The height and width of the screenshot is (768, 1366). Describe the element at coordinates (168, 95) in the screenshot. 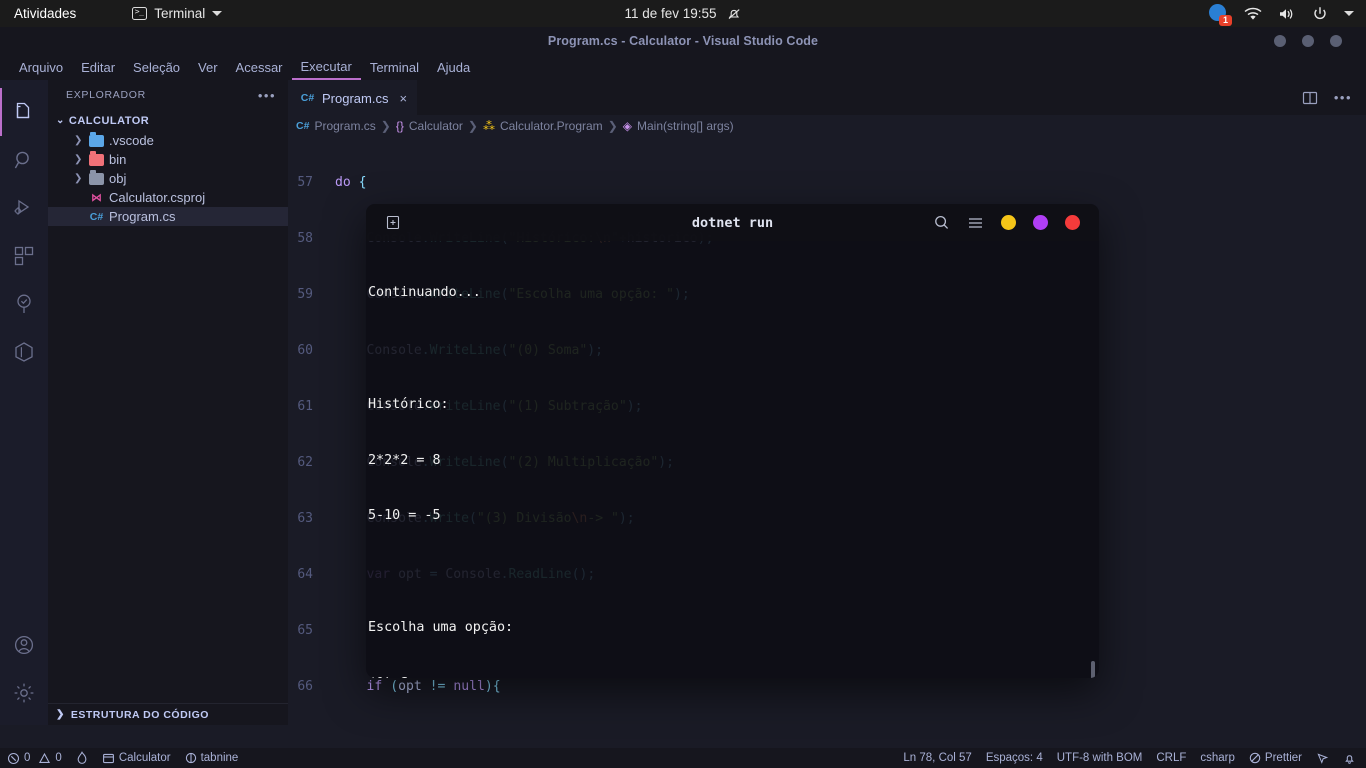

I see `explorer-header: EXPLORADOR •••` at that location.